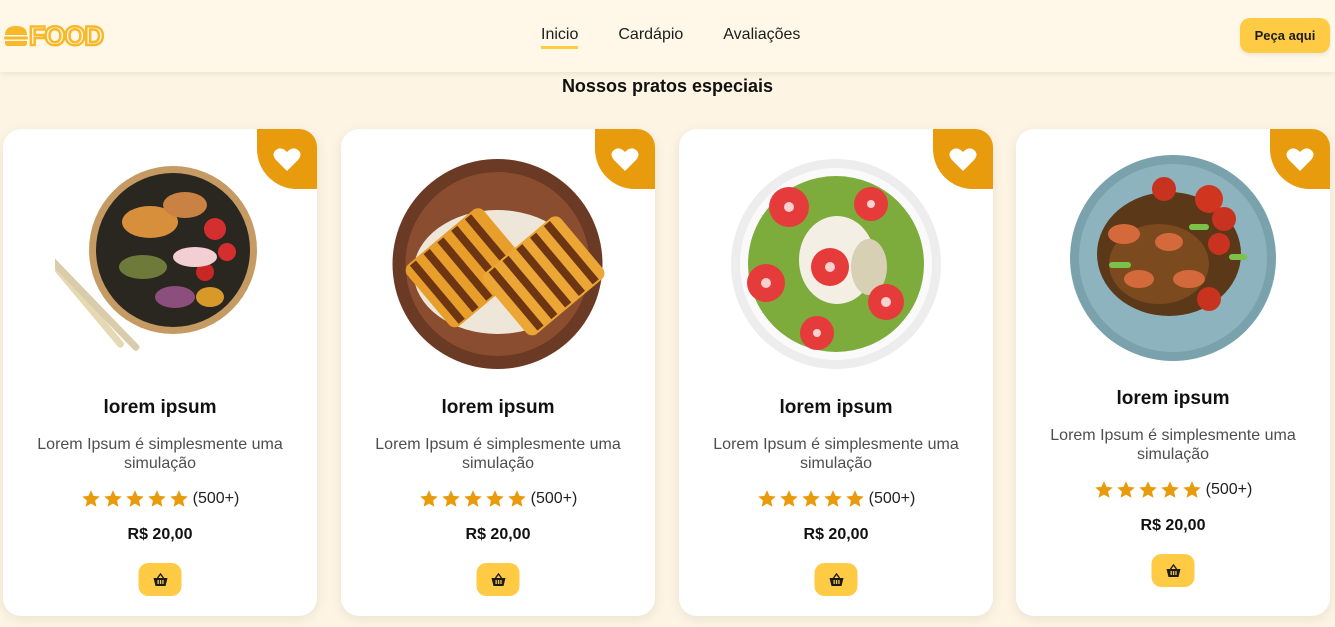 Image resolution: width=1335 pixels, height=627 pixels. I want to click on section-title: Nossos pratos especiais, so click(667, 86).